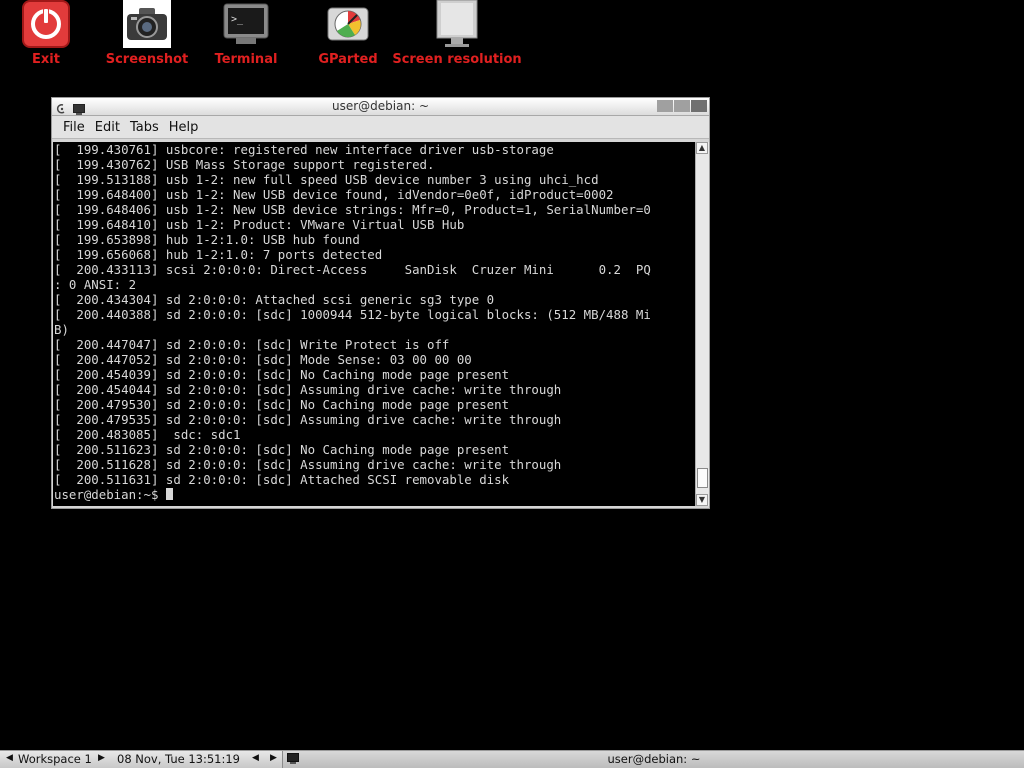 This screenshot has width=1024, height=768. I want to click on screenshot-launcher: Screenshot, so click(147, 33).